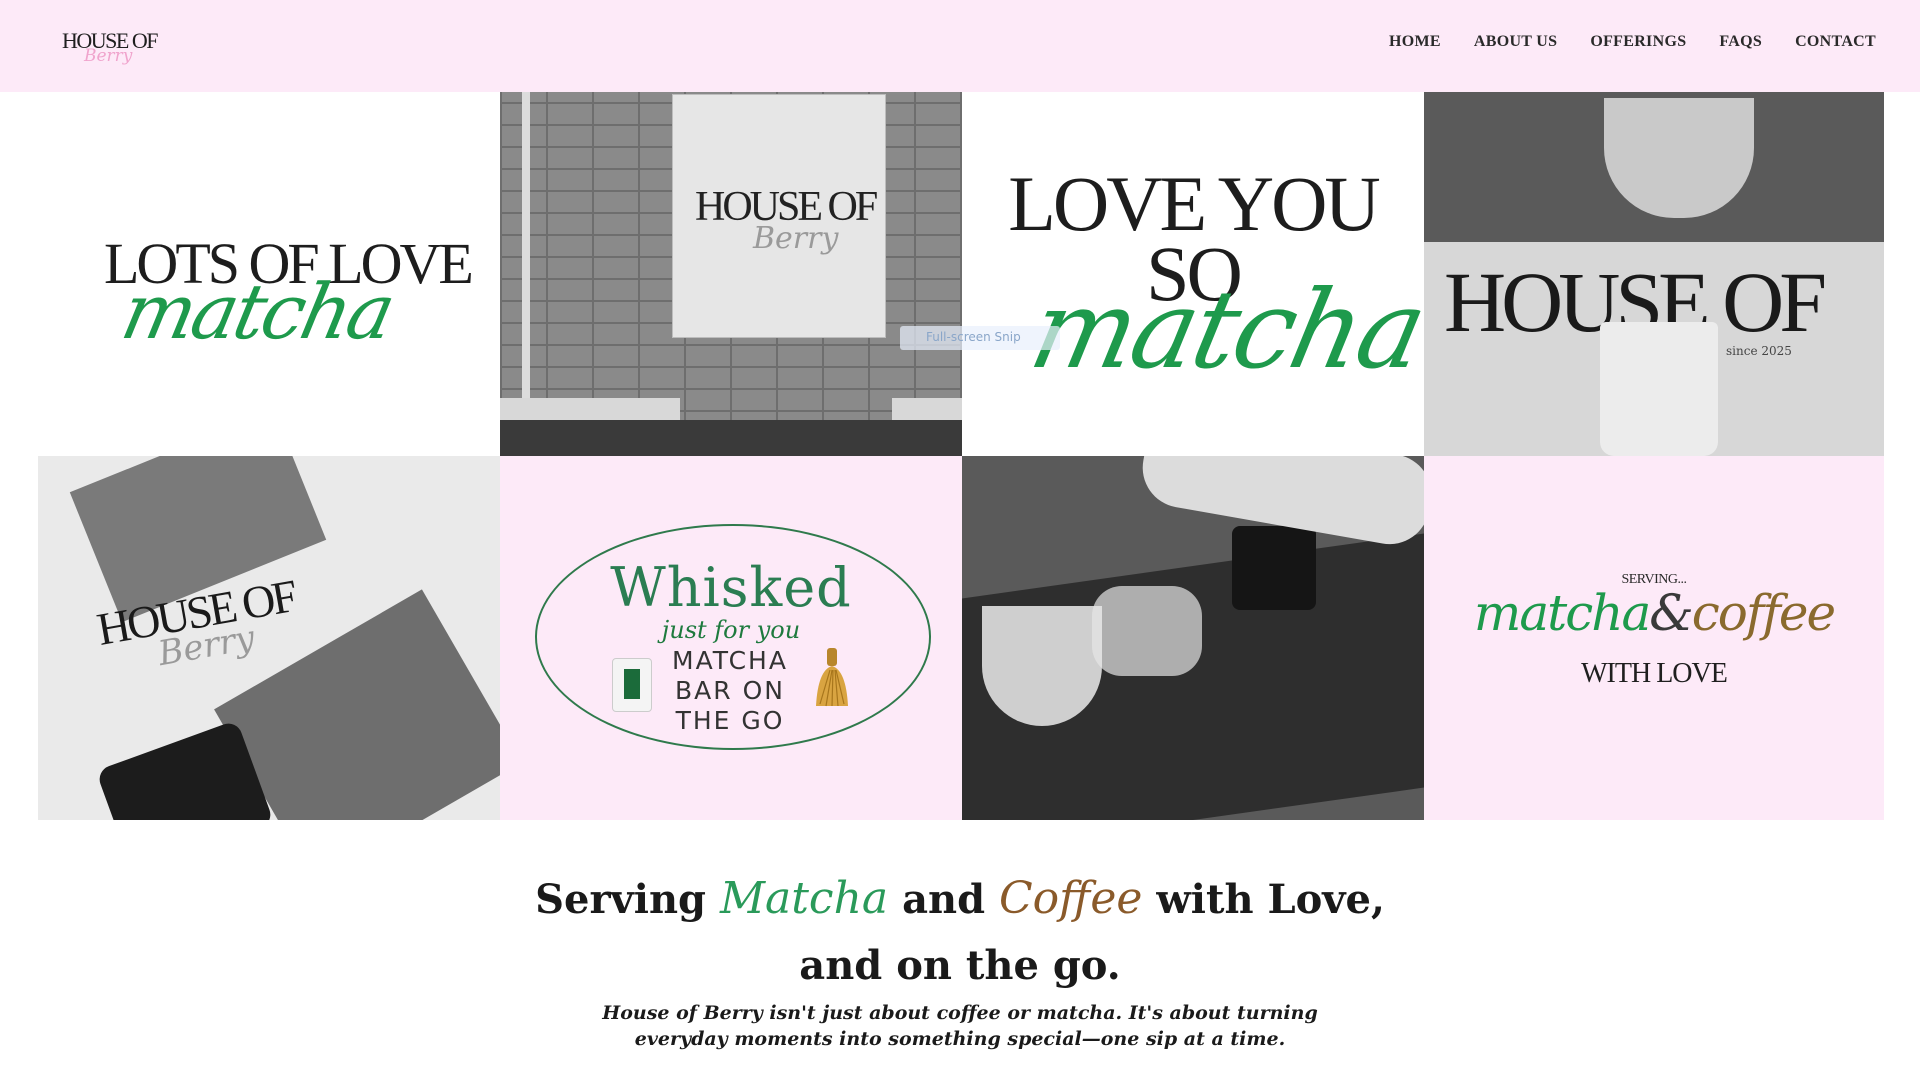  I want to click on iced-matcha-cup, so click(1659, 389).